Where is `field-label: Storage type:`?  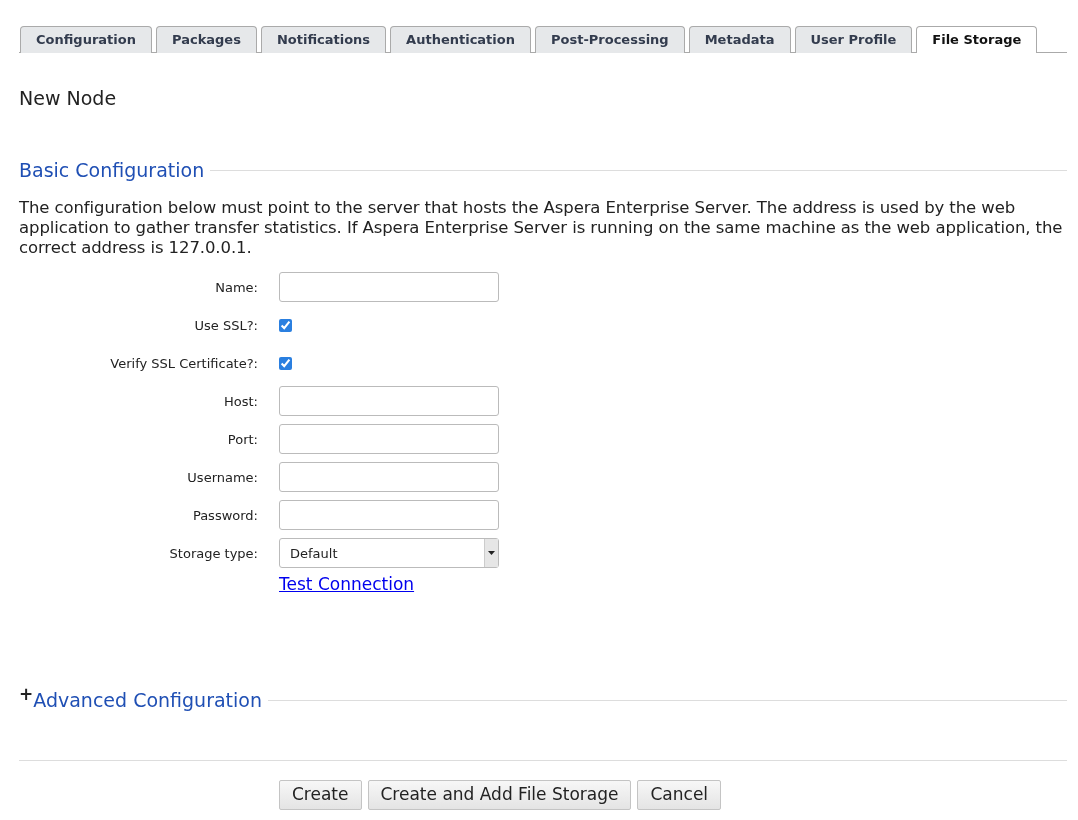
field-label: Storage type: is located at coordinates (213, 553).